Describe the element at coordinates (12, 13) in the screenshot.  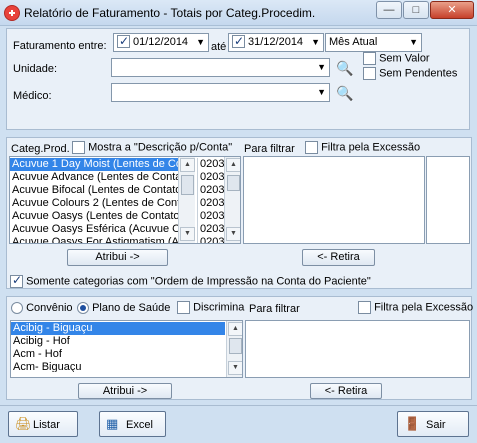
I see `app-icon` at that location.